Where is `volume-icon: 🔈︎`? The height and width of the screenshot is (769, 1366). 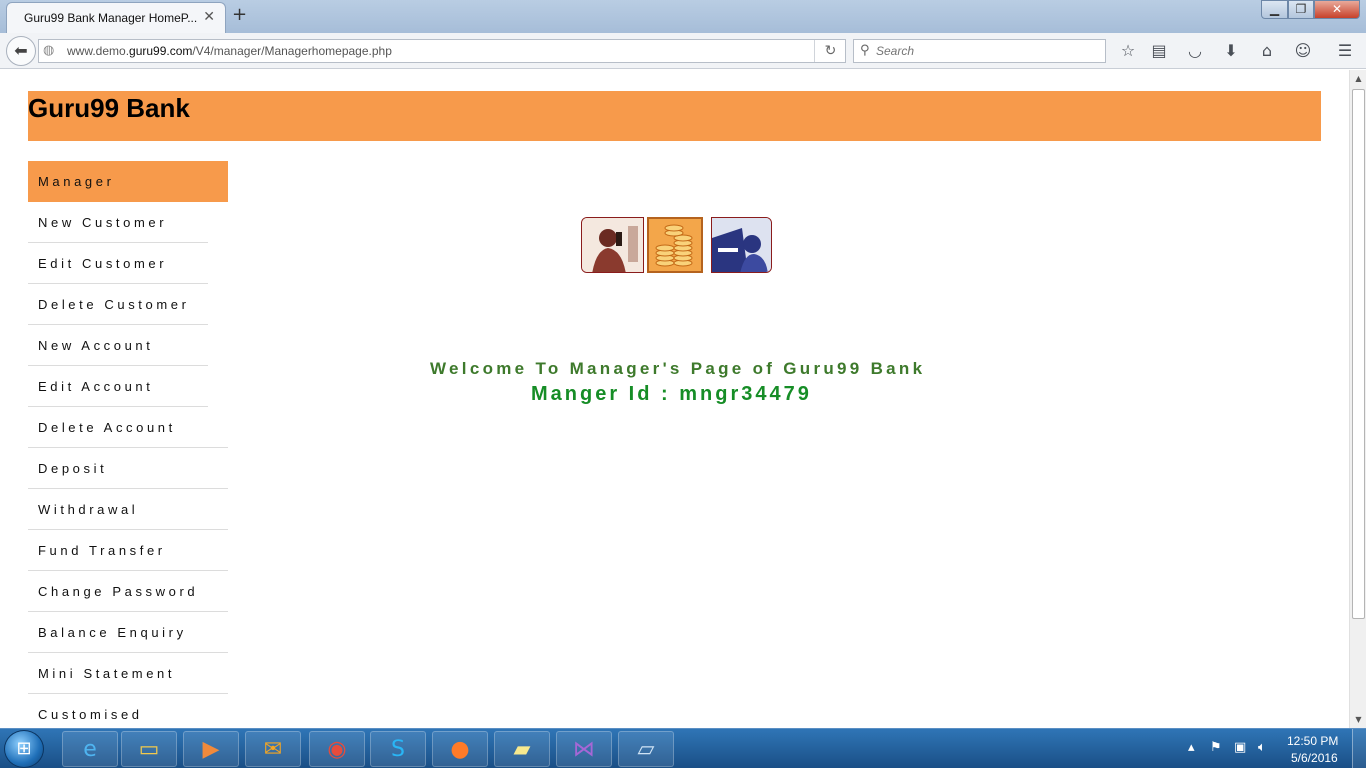 volume-icon: 🔈︎ is located at coordinates (1262, 747).